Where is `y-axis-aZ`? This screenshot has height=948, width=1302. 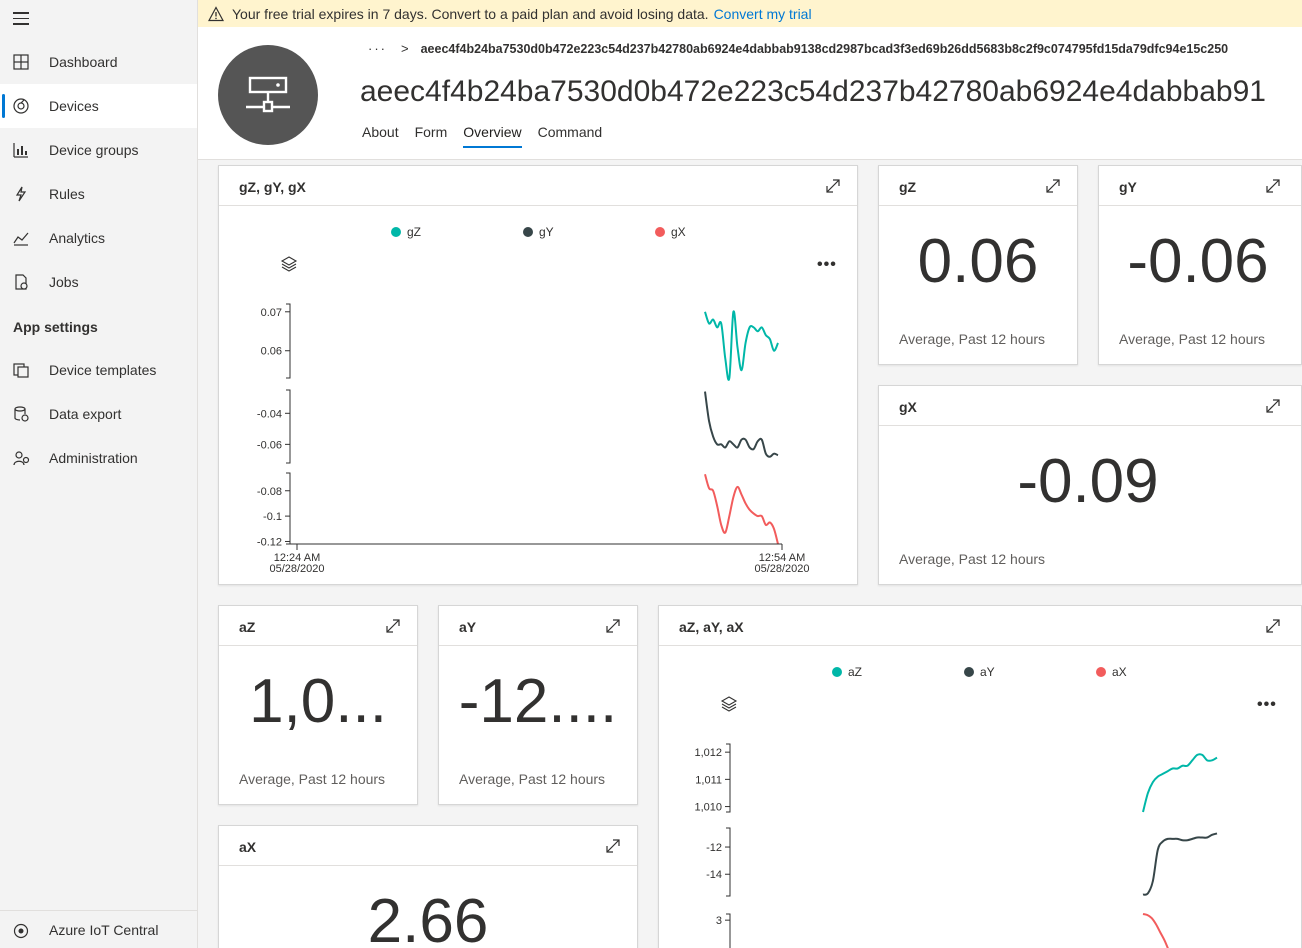
y-axis-aZ is located at coordinates (728, 778).